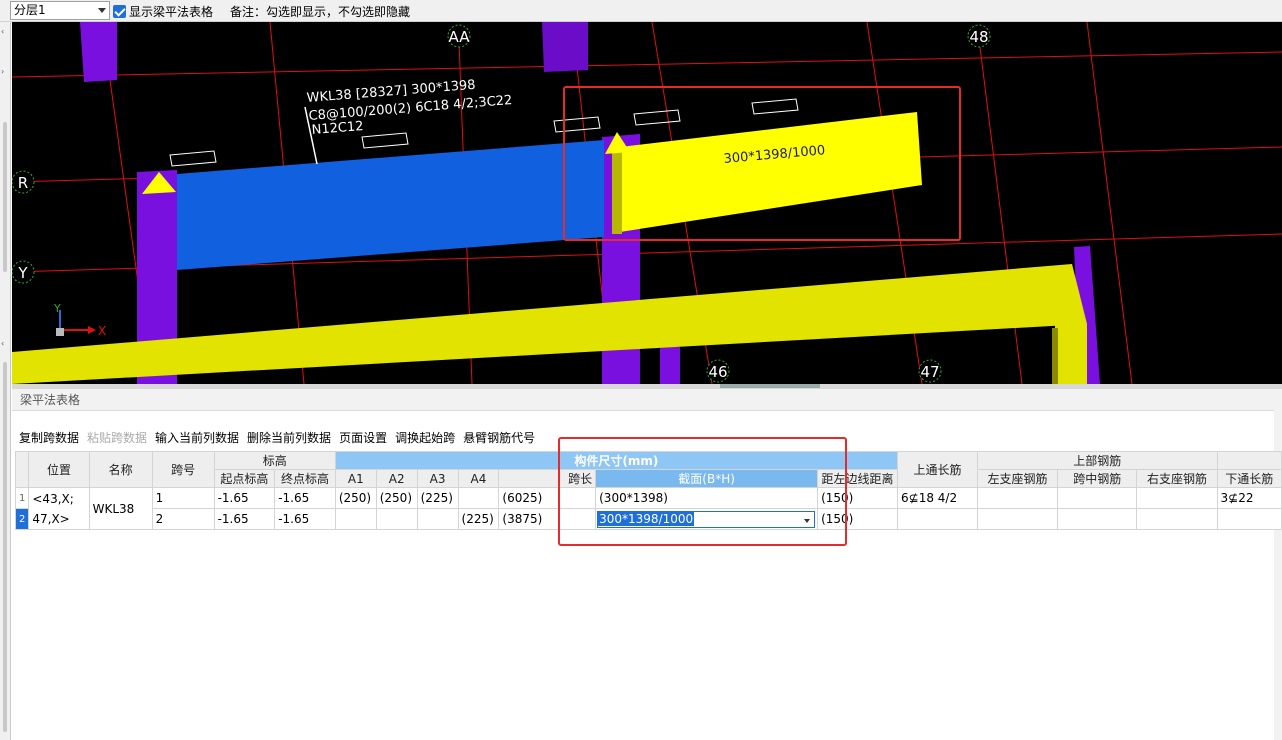  What do you see at coordinates (183, 519) in the screenshot?
I see `cell-span-no: 2` at bounding box center [183, 519].